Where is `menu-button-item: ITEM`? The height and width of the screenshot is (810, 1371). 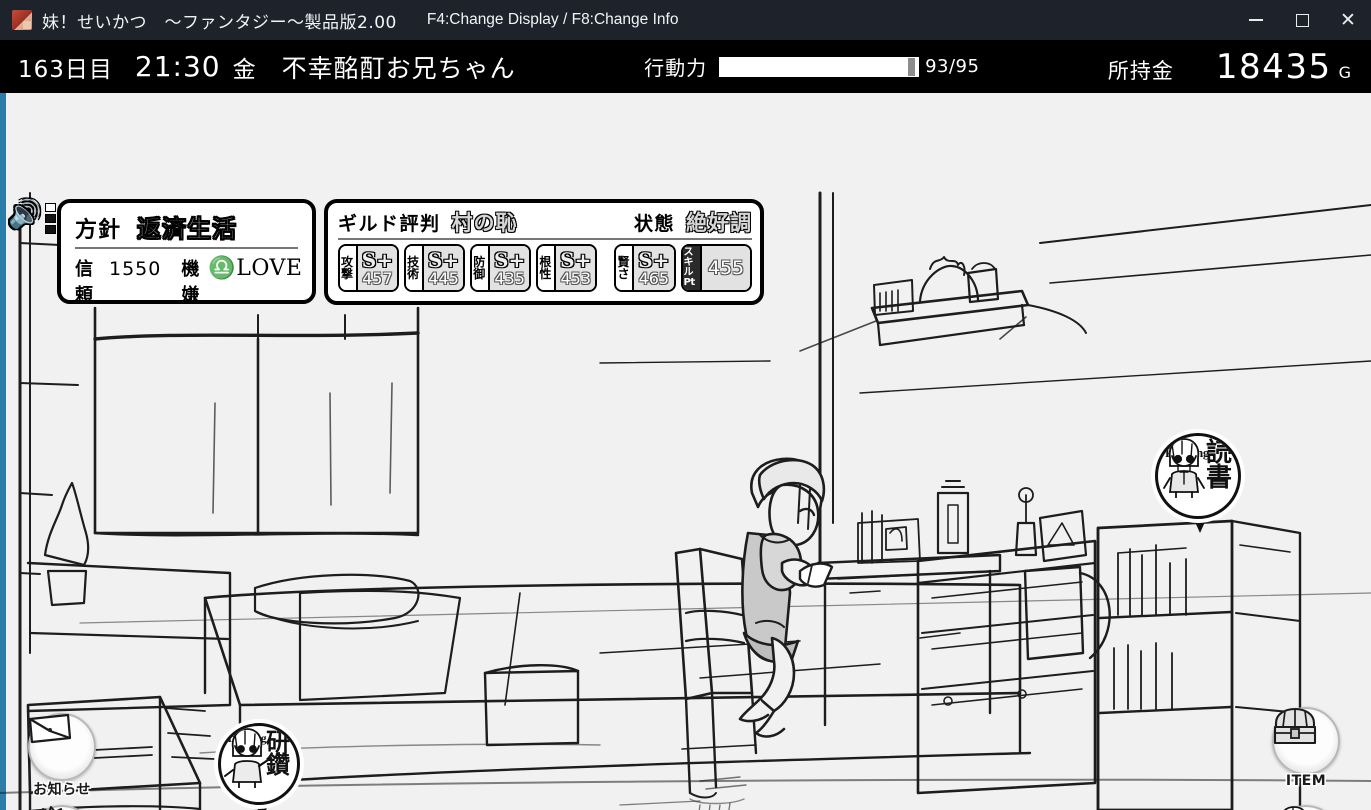
menu-button-item: ITEM is located at coordinates (1306, 748).